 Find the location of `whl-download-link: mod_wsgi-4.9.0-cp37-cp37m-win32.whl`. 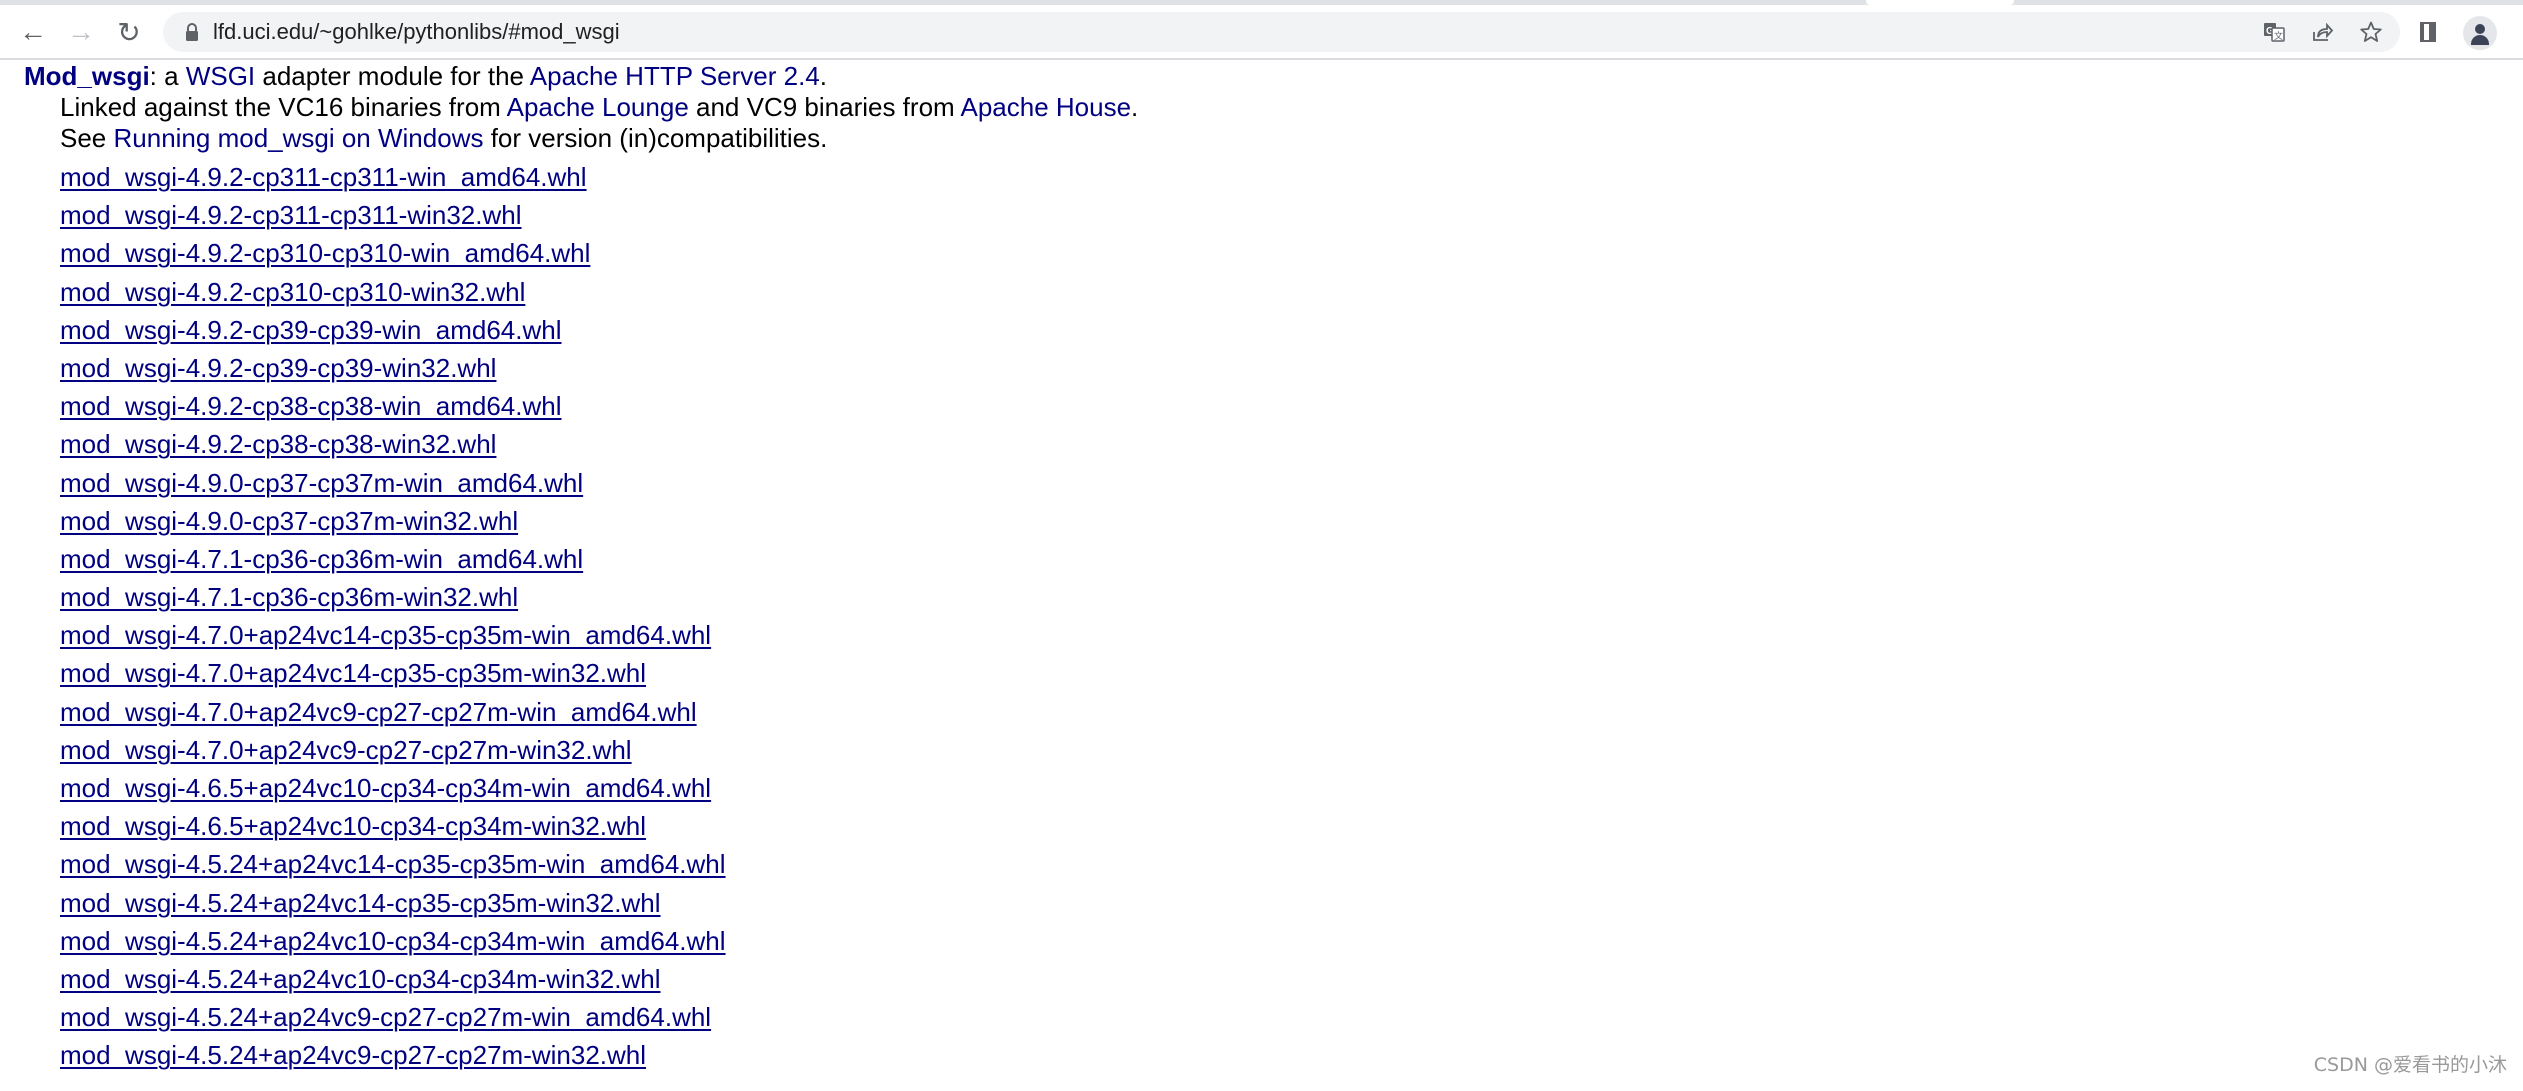

whl-download-link: mod_wsgi-4.9.0-cp37-cp37m-win32.whl is located at coordinates (289, 521).